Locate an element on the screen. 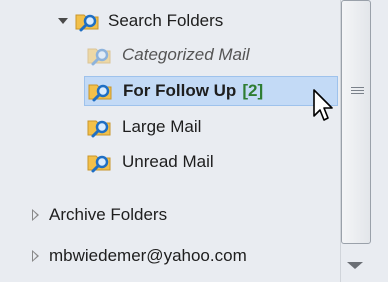 This screenshot has height=282, width=388. tree-item-search-folders: Search Folders is located at coordinates (140, 21).